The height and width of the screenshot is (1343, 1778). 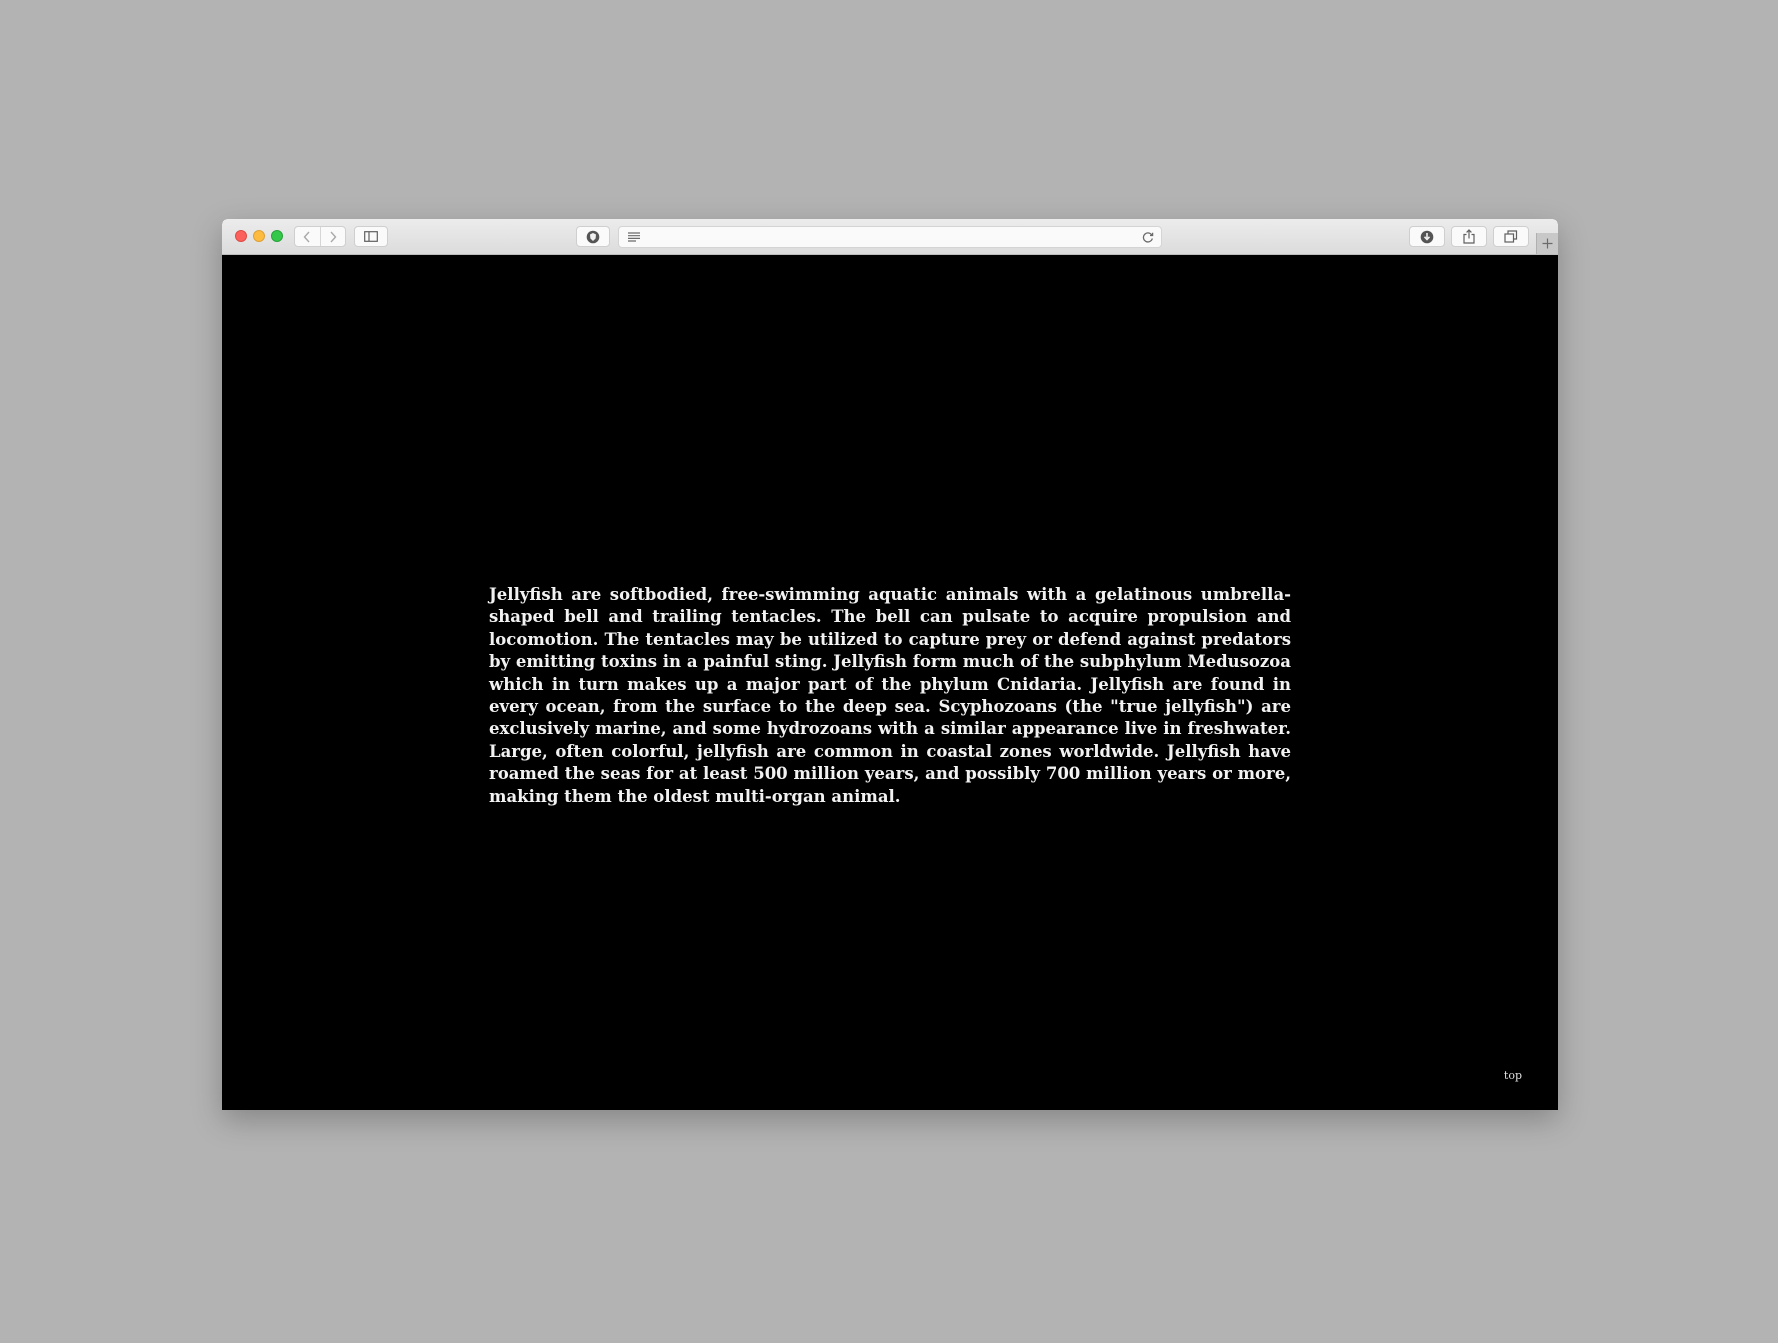 I want to click on share-icon, so click(x=1469, y=236).